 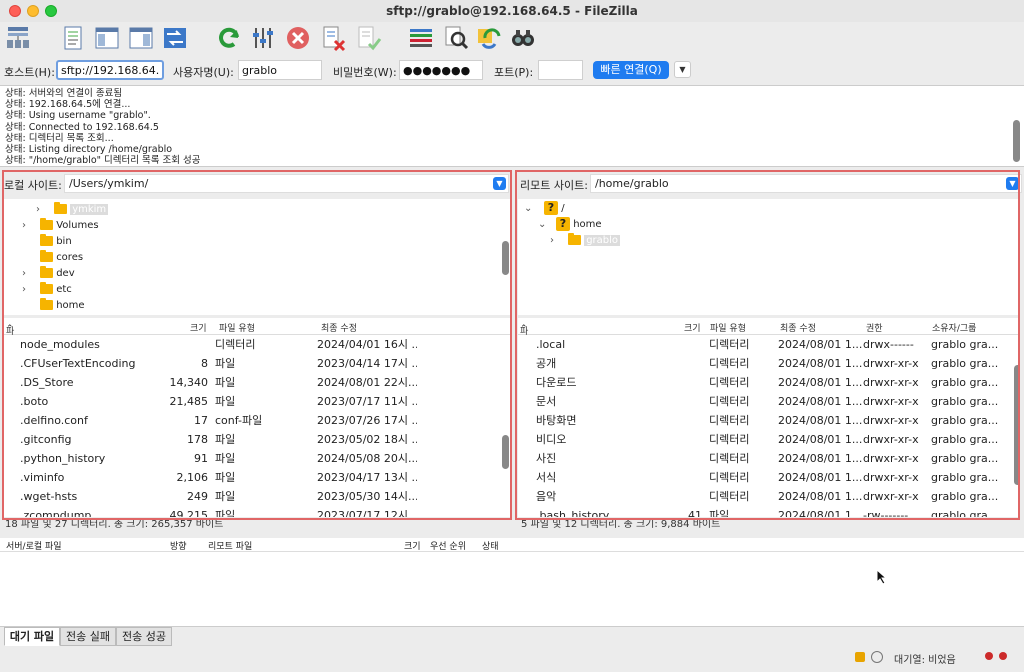 What do you see at coordinates (33, 11) in the screenshot?
I see `minimize-window-button` at bounding box center [33, 11].